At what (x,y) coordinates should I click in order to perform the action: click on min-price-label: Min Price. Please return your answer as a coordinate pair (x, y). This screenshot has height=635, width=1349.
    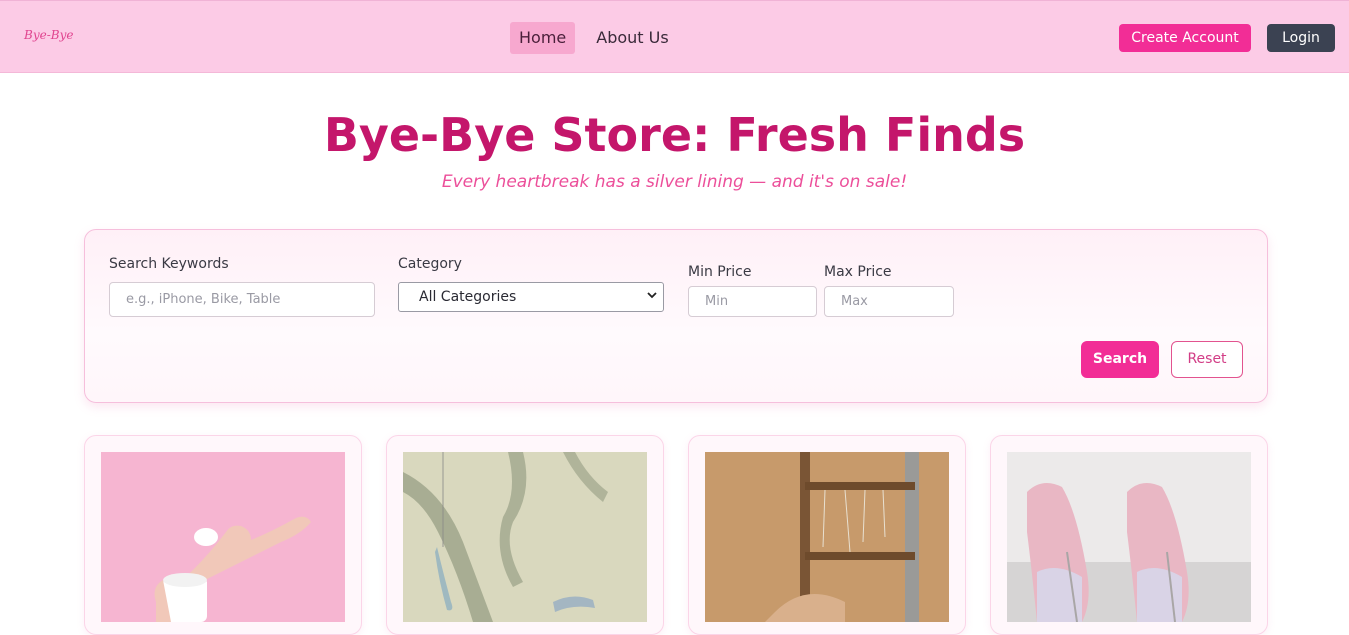
    Looking at the image, I should click on (720, 272).